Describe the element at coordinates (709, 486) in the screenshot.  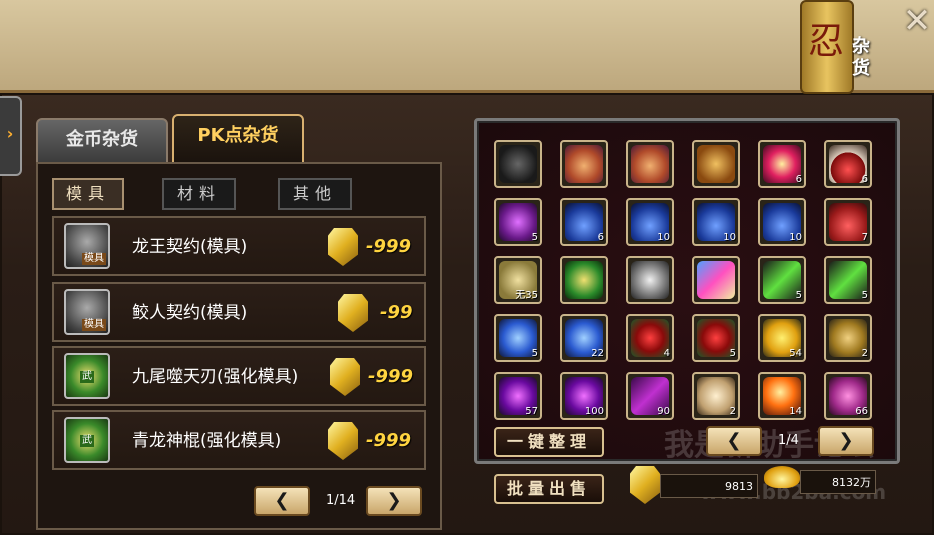
I see `pk-points-value: 9813` at that location.